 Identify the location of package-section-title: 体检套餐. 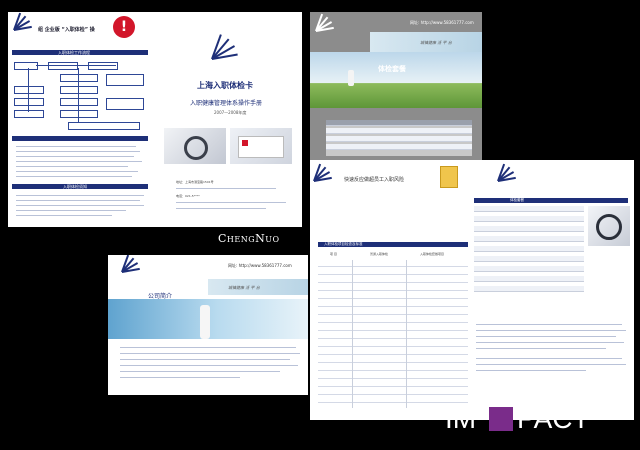
(392, 69).